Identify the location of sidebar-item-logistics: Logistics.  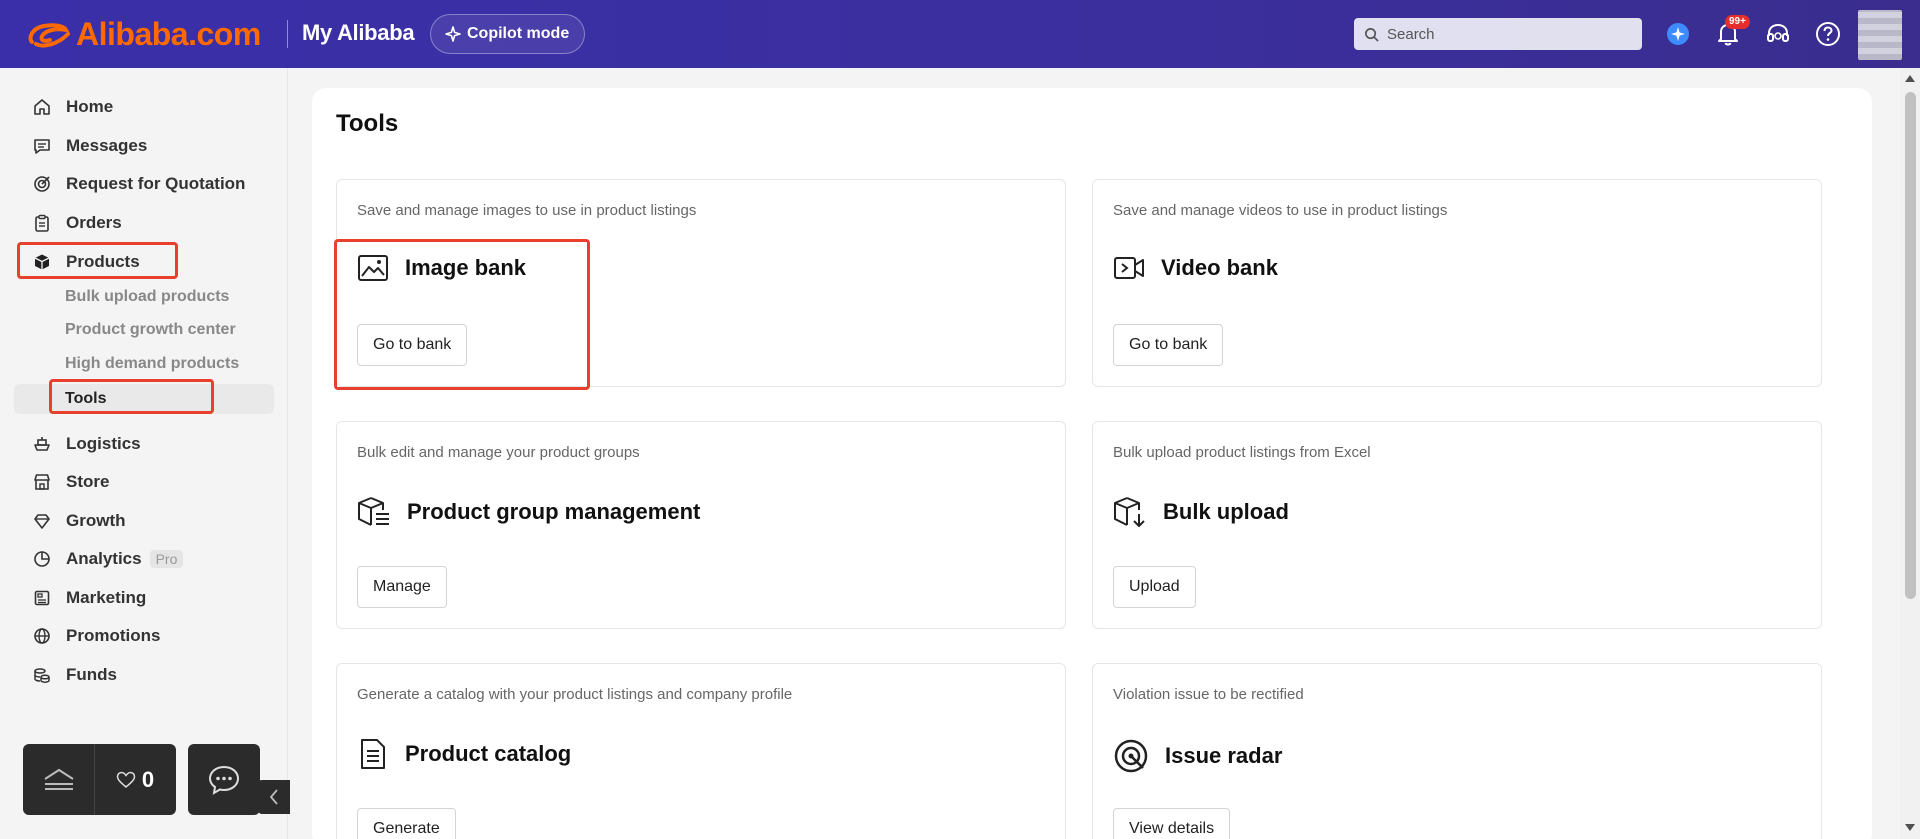
(86, 444).